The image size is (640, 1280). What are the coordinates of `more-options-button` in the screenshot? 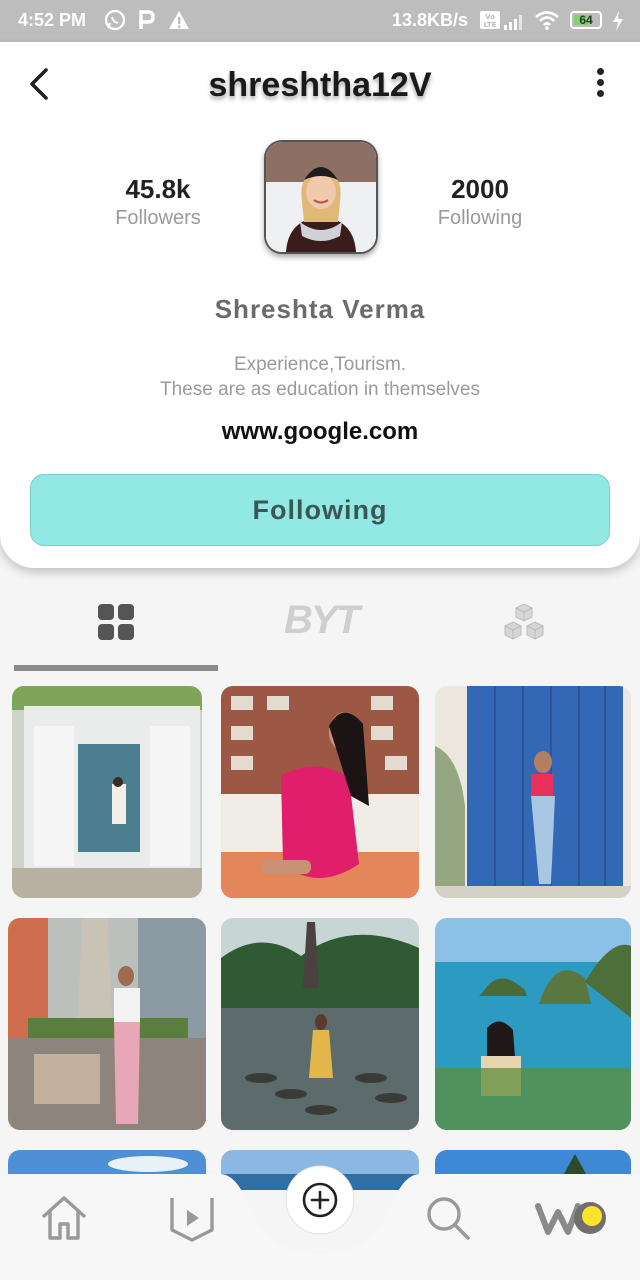 It's located at (600, 86).